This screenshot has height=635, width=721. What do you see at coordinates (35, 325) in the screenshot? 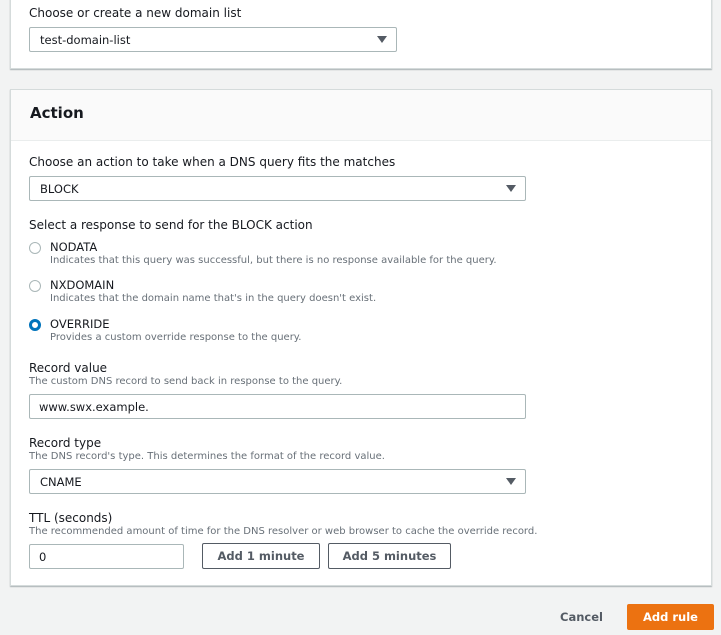
I see `radio-button-checked-icon` at bounding box center [35, 325].